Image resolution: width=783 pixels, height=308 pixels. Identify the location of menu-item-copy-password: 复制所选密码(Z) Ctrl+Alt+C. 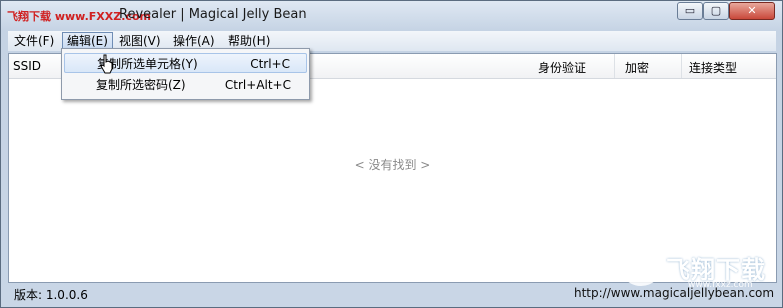
(185, 85).